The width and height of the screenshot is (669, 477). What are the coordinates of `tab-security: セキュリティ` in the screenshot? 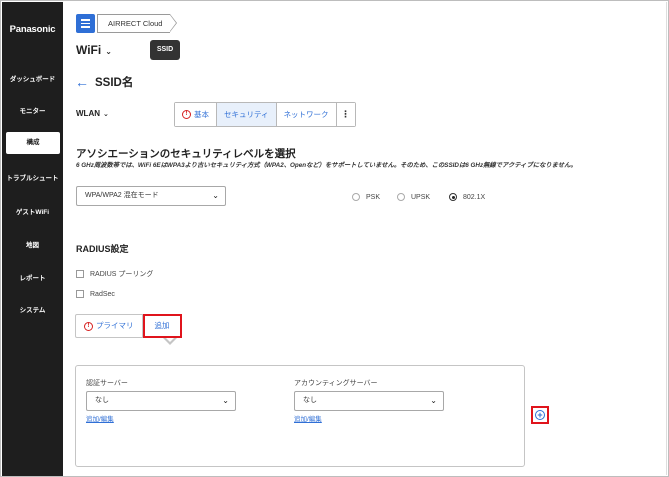 It's located at (247, 114).